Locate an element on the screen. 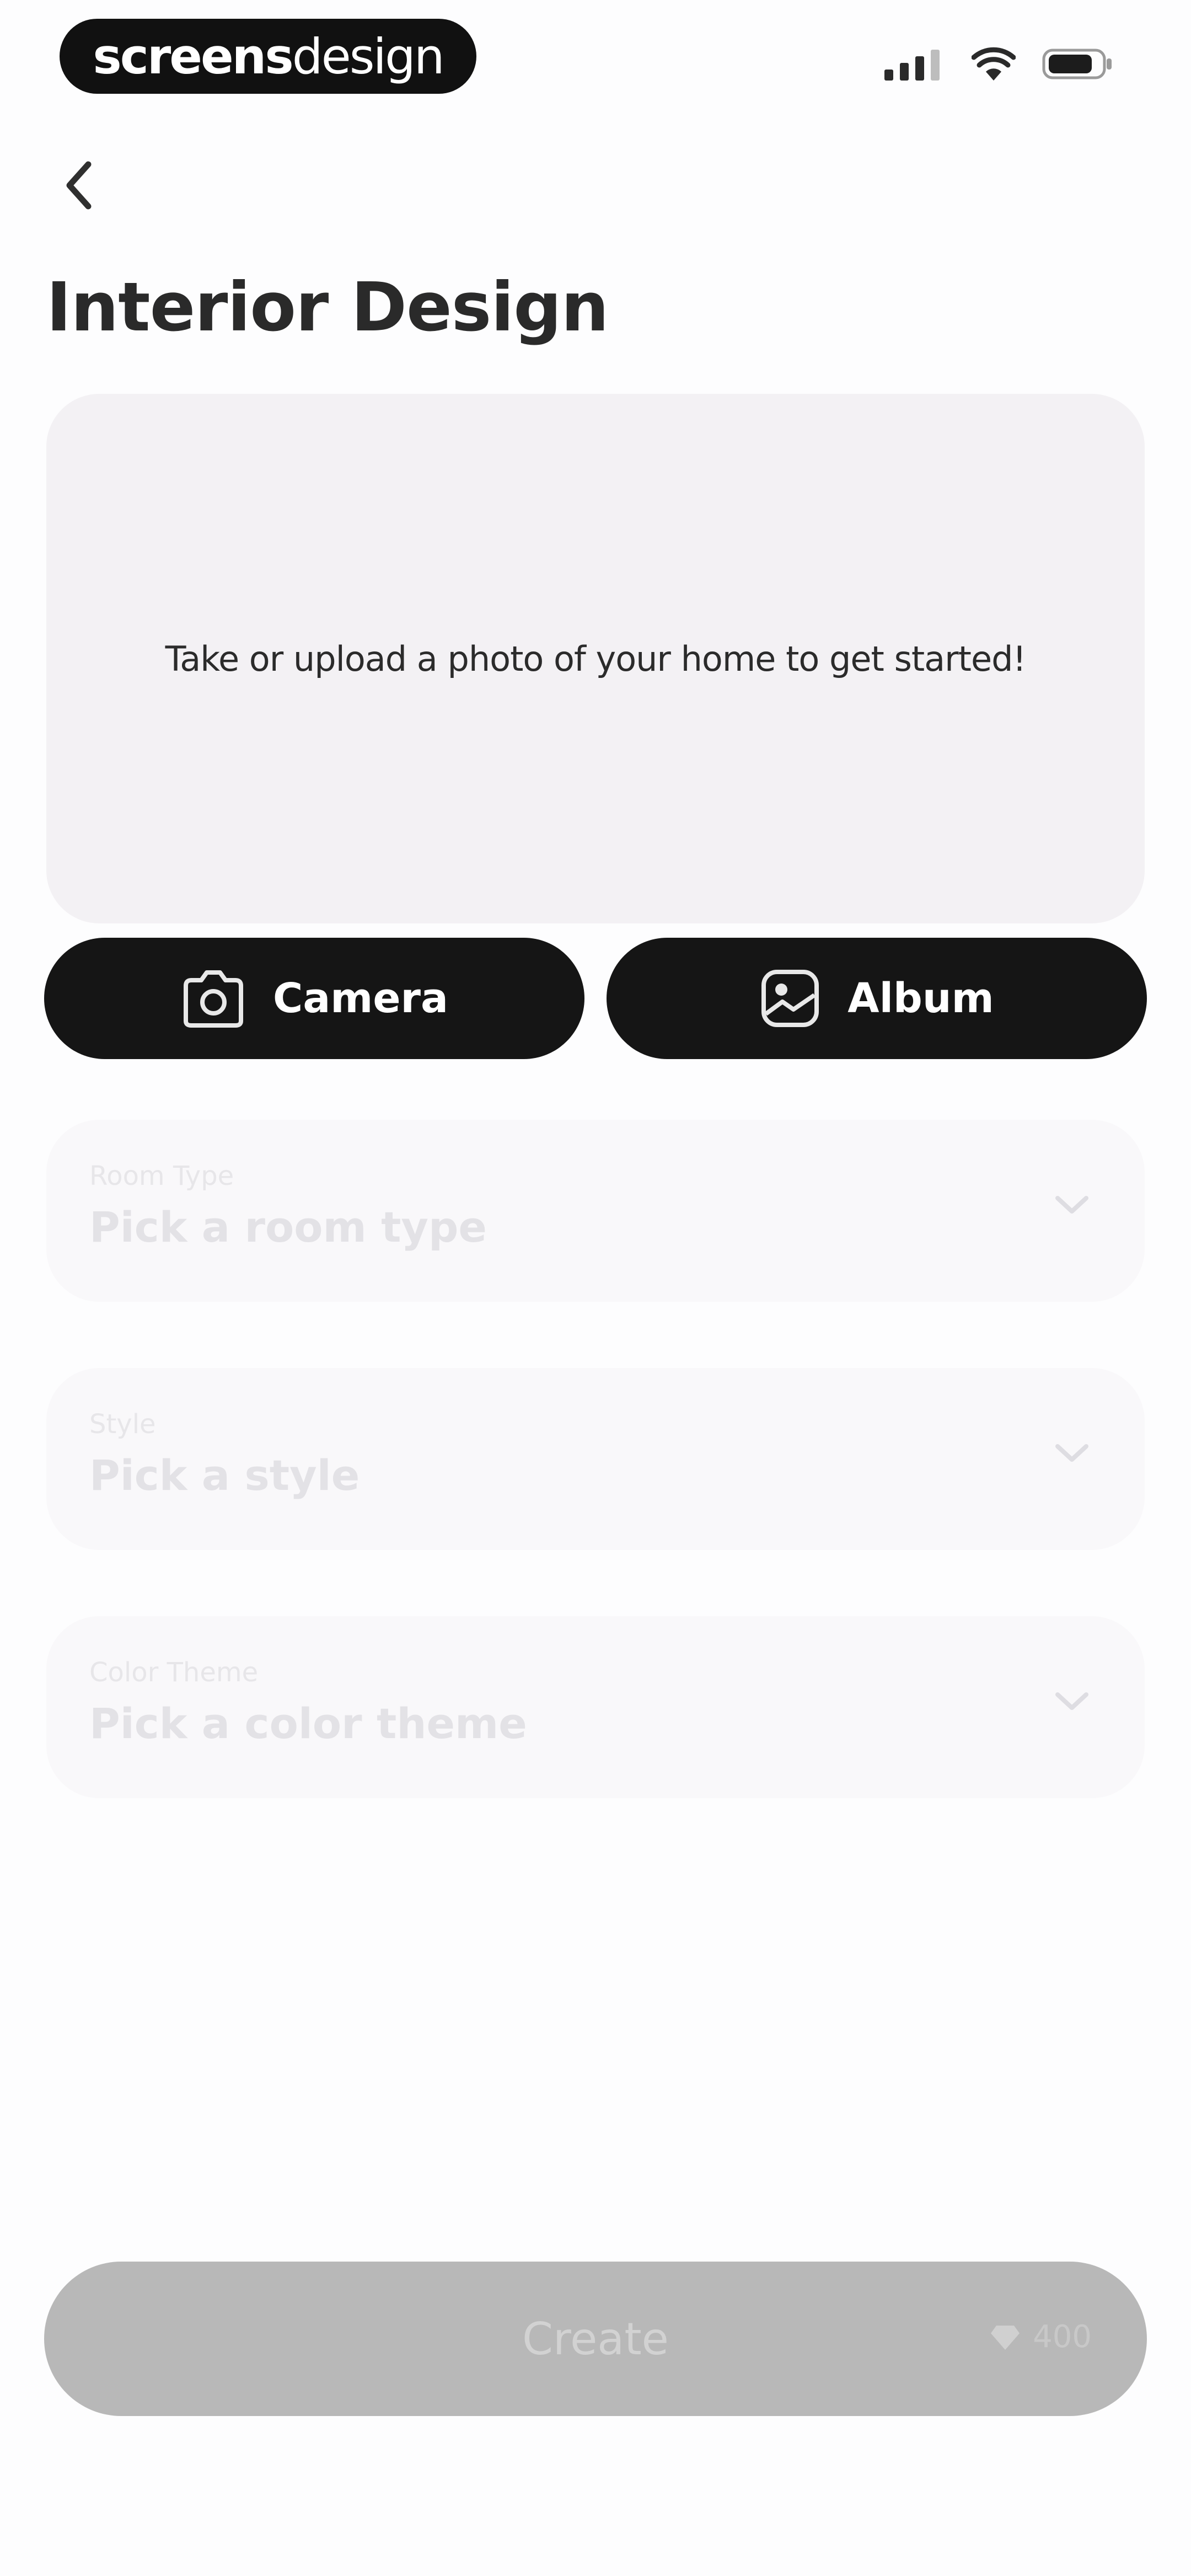 This screenshot has height=2576, width=1191. chevron-left-icon is located at coordinates (79, 185).